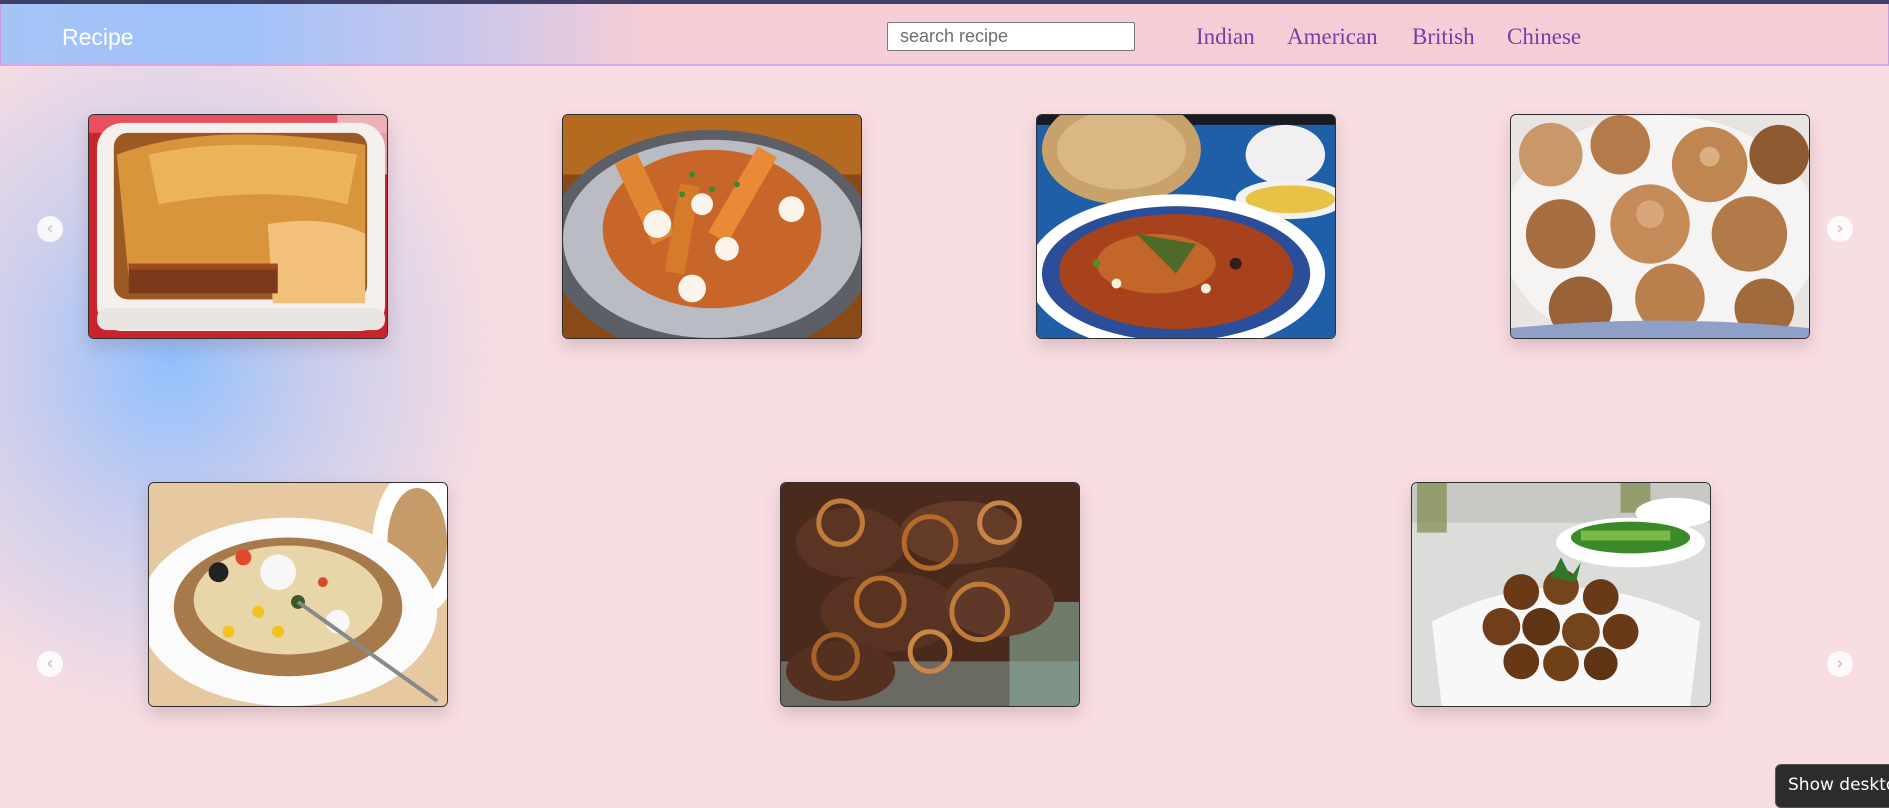 Image resolution: width=1889 pixels, height=808 pixels. I want to click on nav-link-indian: Indian, so click(1225, 37).